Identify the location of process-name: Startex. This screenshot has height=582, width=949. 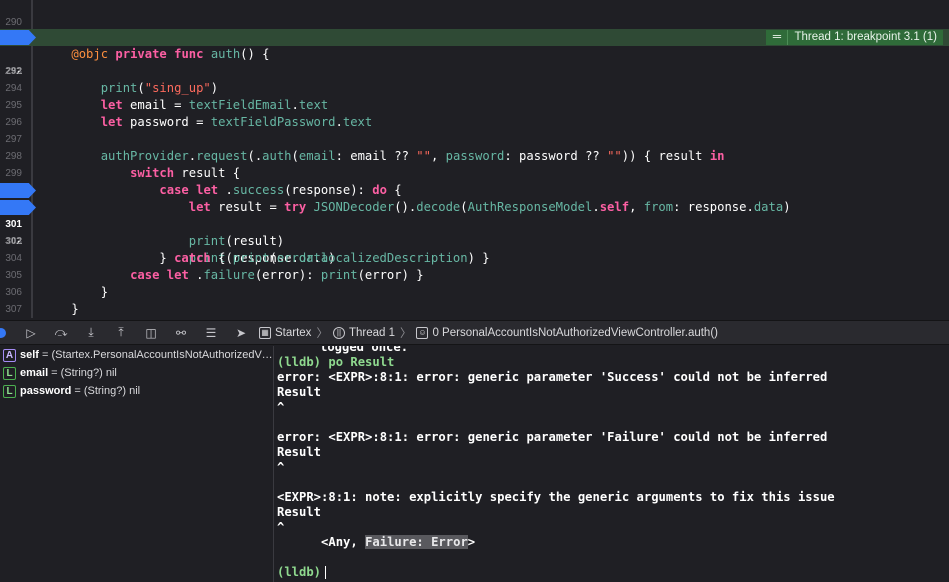
(293, 332).